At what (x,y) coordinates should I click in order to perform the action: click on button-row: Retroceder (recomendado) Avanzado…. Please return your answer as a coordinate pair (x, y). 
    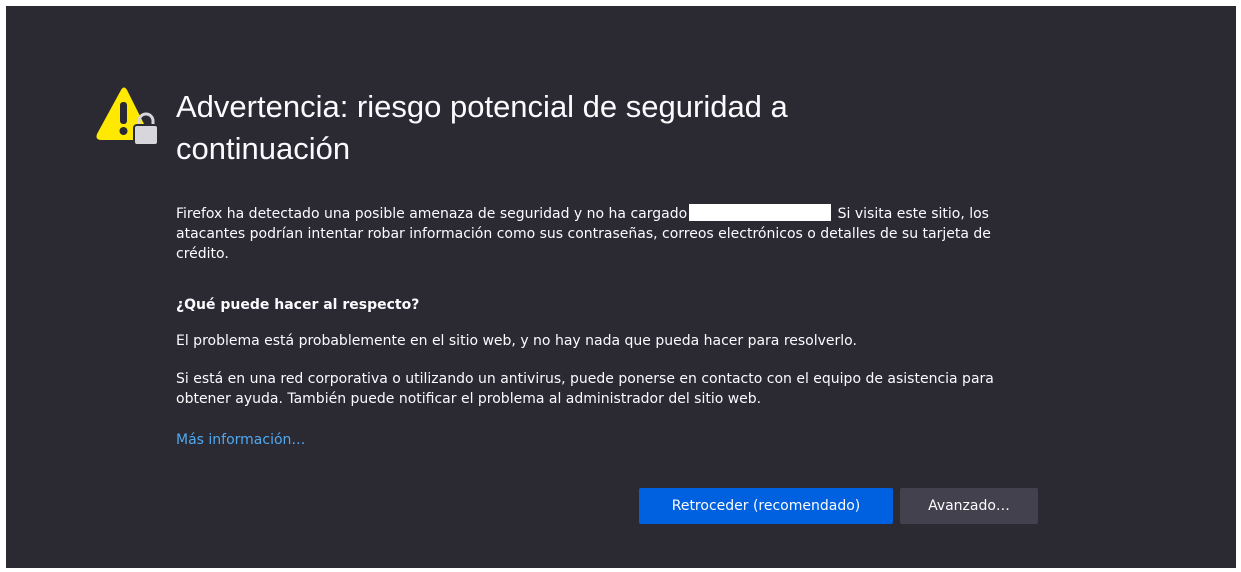
    Looking at the image, I should click on (838, 506).